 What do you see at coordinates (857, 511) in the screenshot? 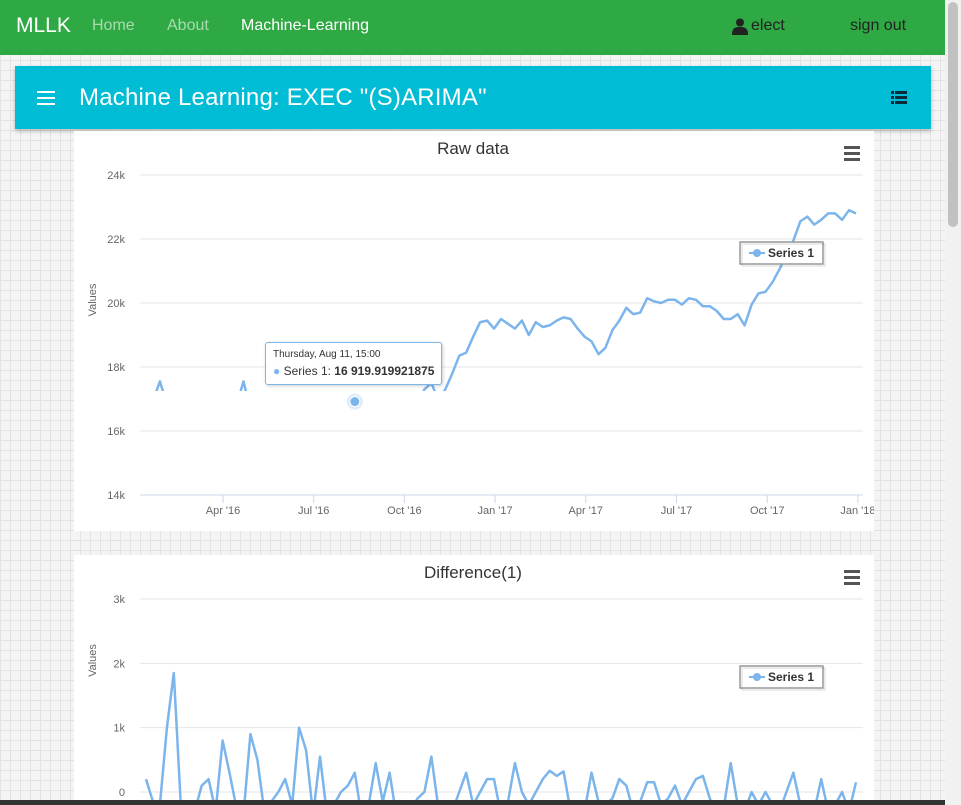
I see `x-tick-label: Jan '18` at bounding box center [857, 511].